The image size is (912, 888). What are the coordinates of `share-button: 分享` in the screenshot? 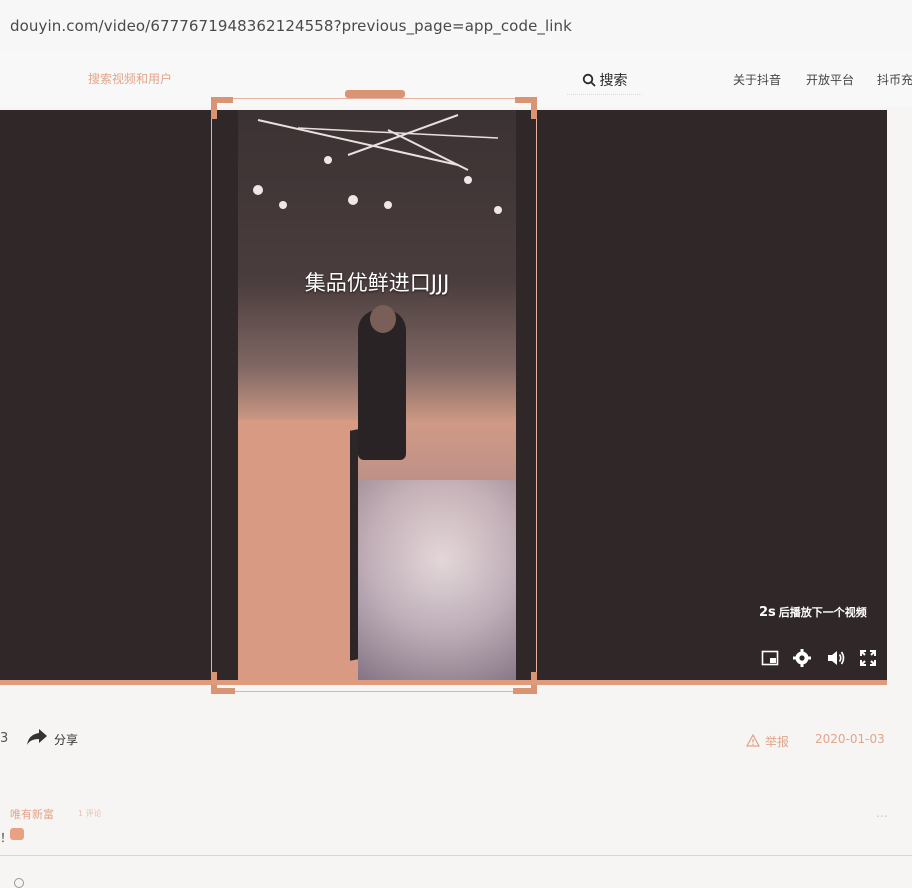 It's located at (52, 739).